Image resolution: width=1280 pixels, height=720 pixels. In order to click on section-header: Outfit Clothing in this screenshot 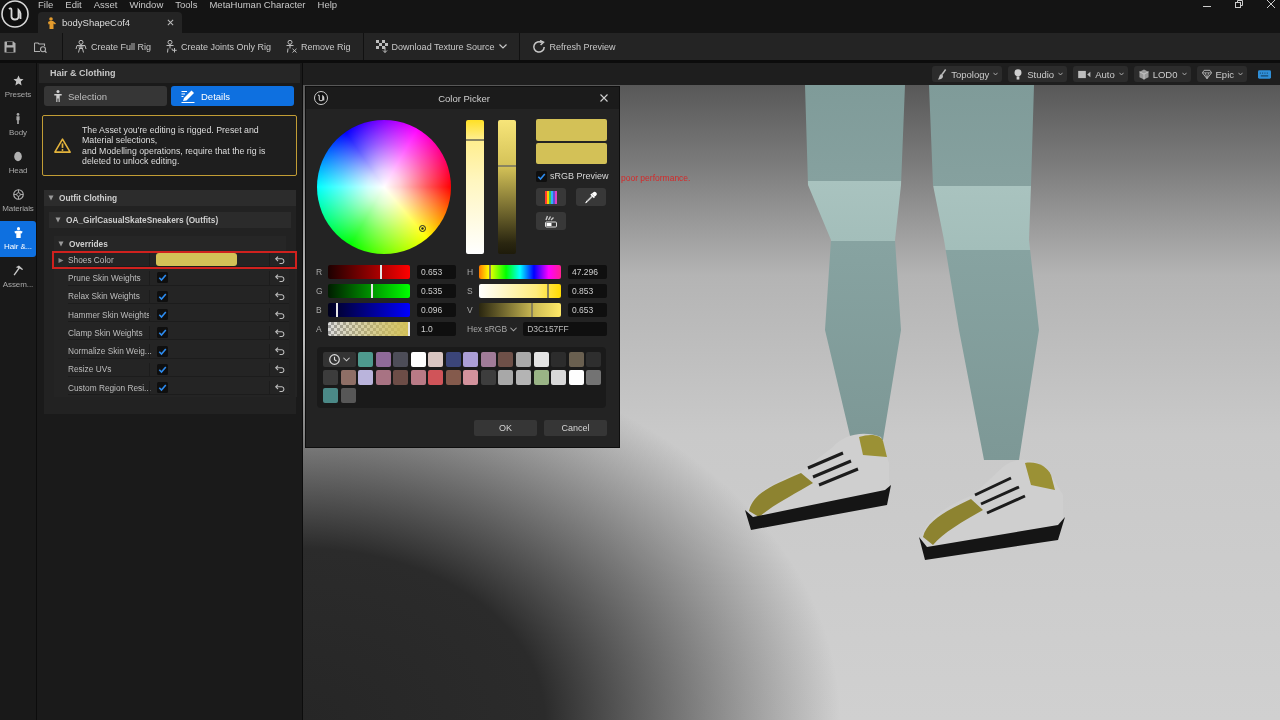, I will do `click(170, 198)`.